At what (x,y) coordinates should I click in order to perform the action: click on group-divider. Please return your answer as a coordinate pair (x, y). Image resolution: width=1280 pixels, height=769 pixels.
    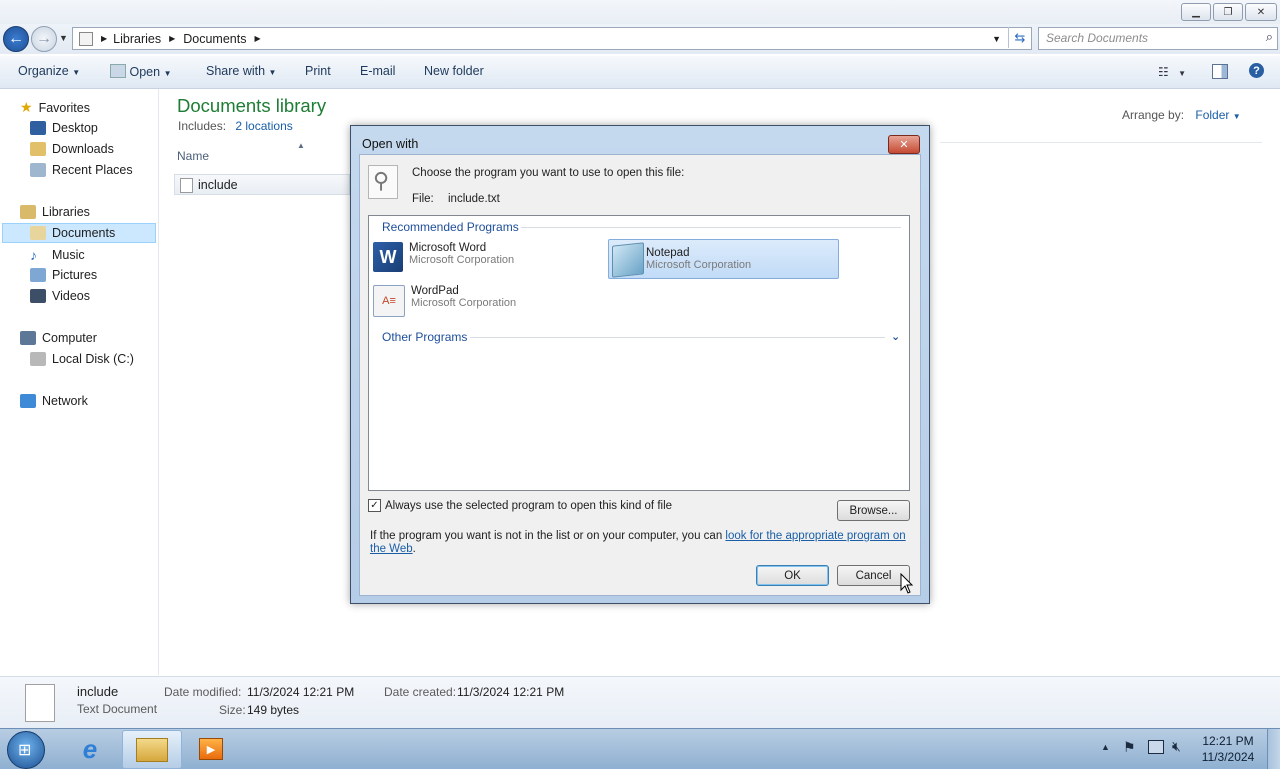
    Looking at the image, I should click on (711, 227).